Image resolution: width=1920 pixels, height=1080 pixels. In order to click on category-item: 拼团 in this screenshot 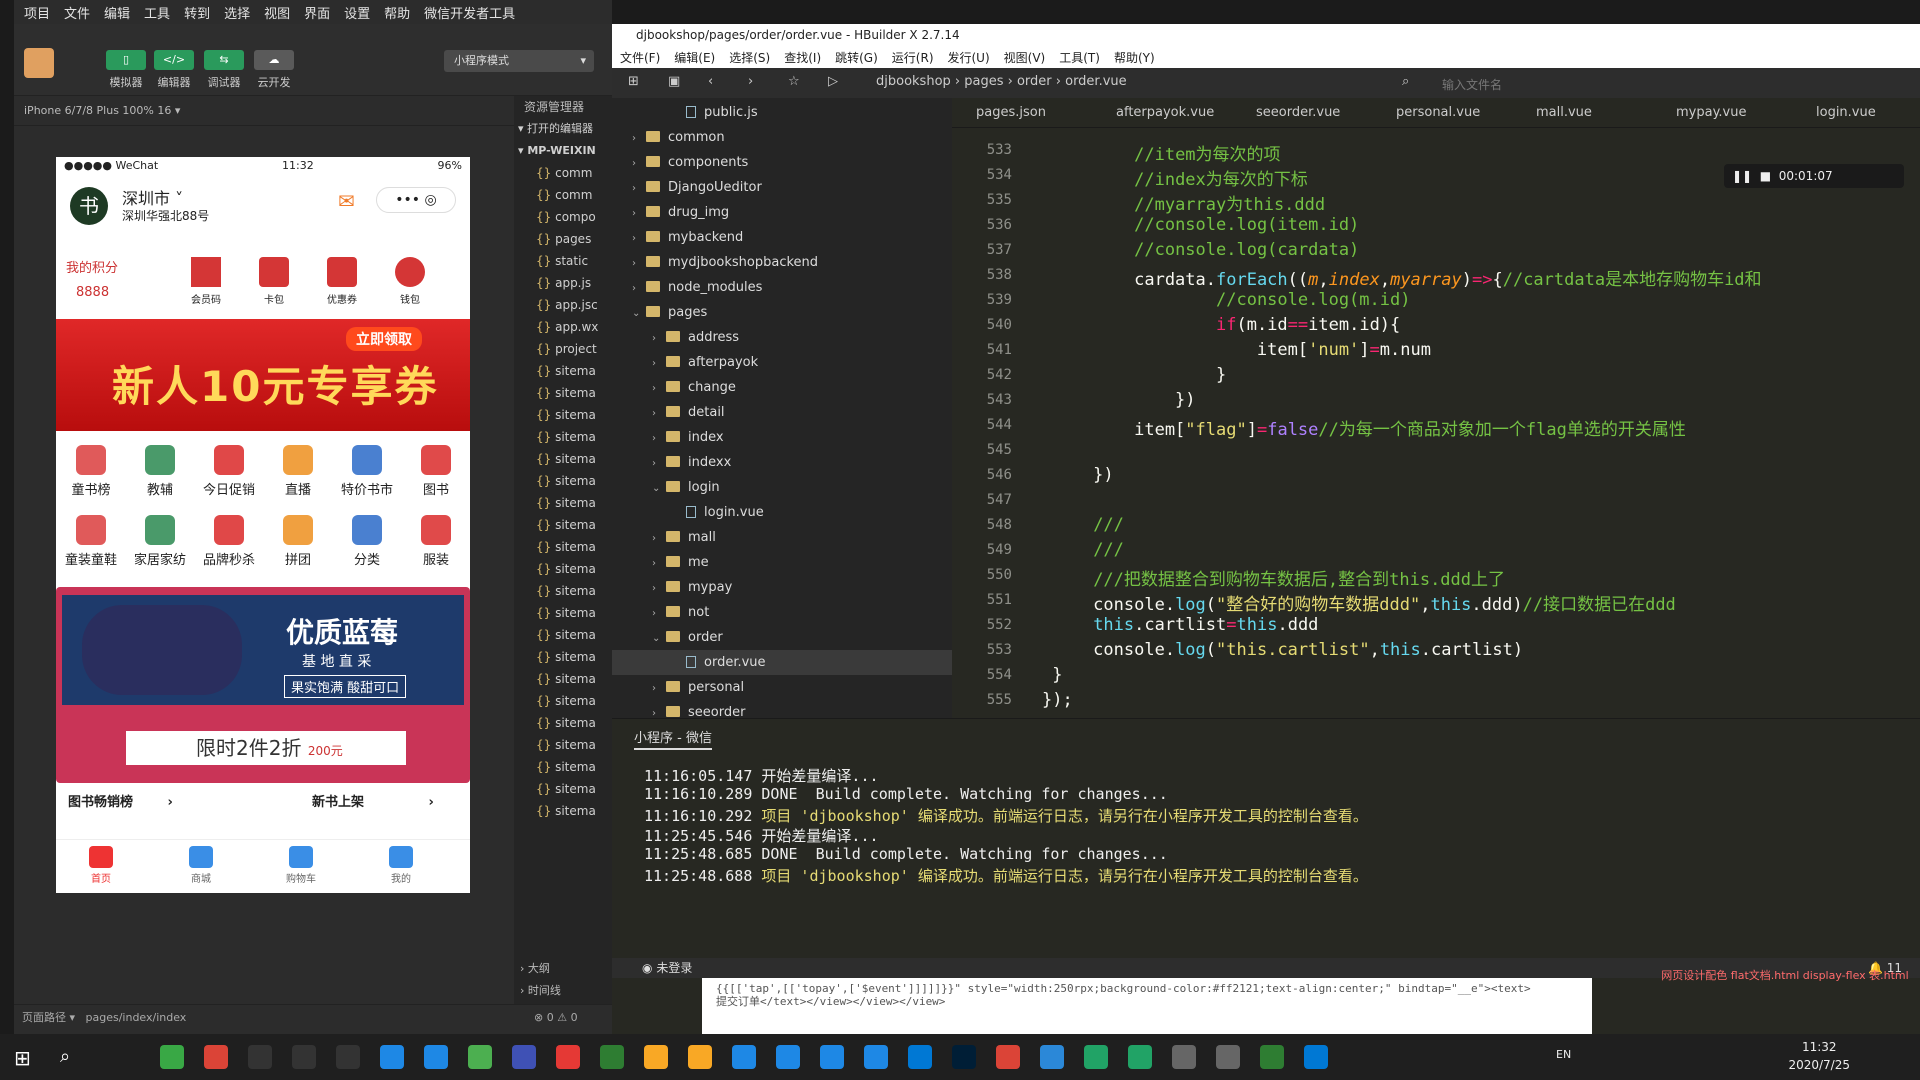, I will do `click(298, 541)`.